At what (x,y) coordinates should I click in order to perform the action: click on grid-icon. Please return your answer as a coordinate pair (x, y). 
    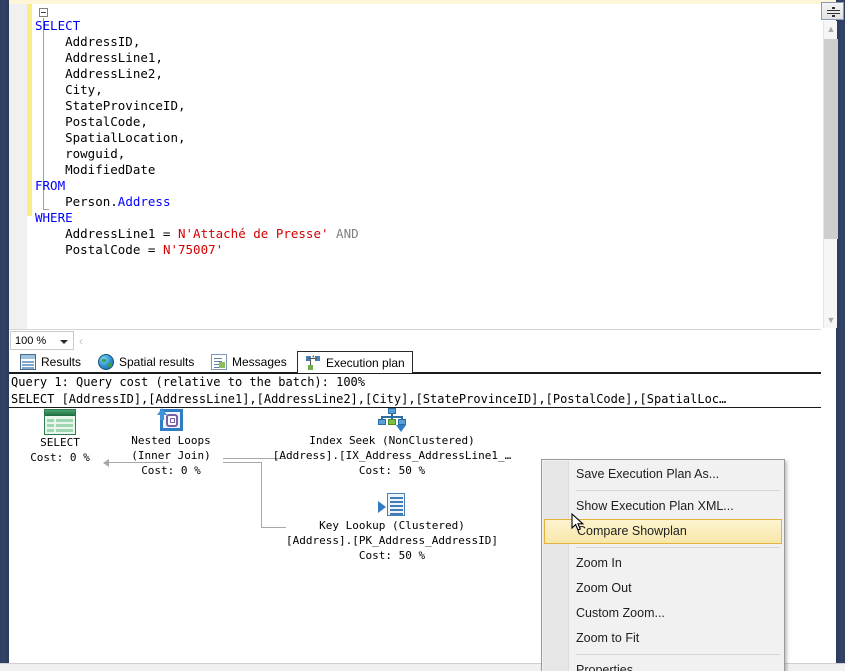
    Looking at the image, I should click on (28, 362).